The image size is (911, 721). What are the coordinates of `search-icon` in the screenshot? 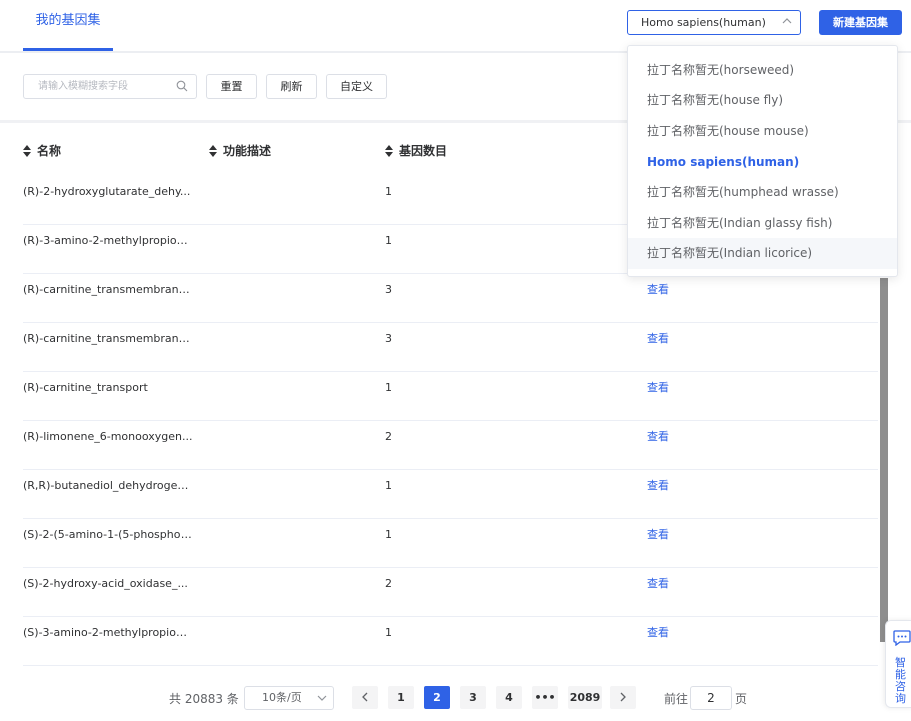 It's located at (182, 86).